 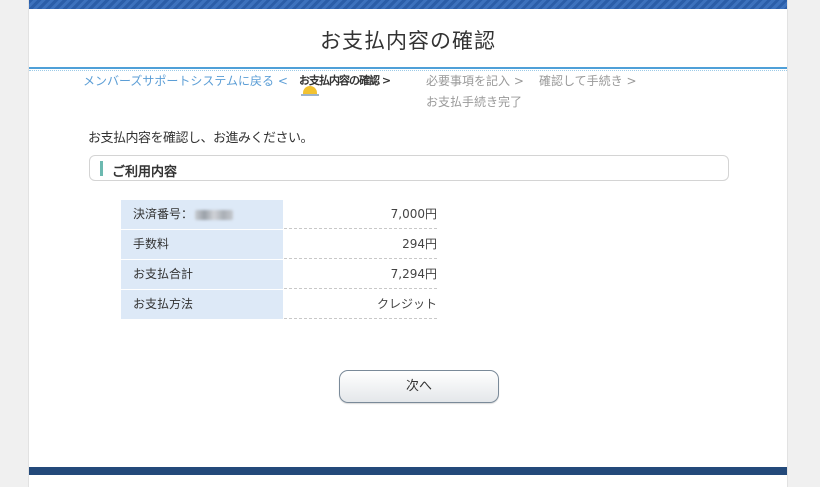 I want to click on footer-band, so click(x=408, y=471).